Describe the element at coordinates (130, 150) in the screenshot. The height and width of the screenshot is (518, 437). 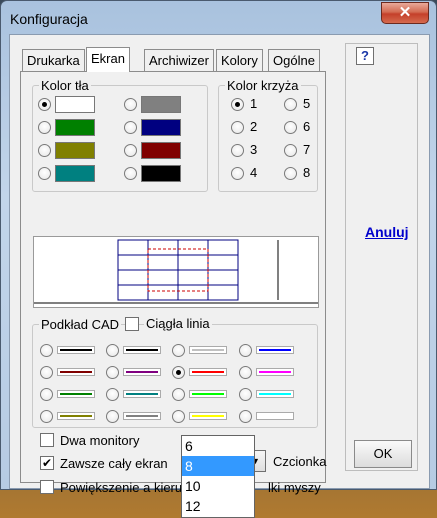
I see `bg-radio-maroon` at that location.